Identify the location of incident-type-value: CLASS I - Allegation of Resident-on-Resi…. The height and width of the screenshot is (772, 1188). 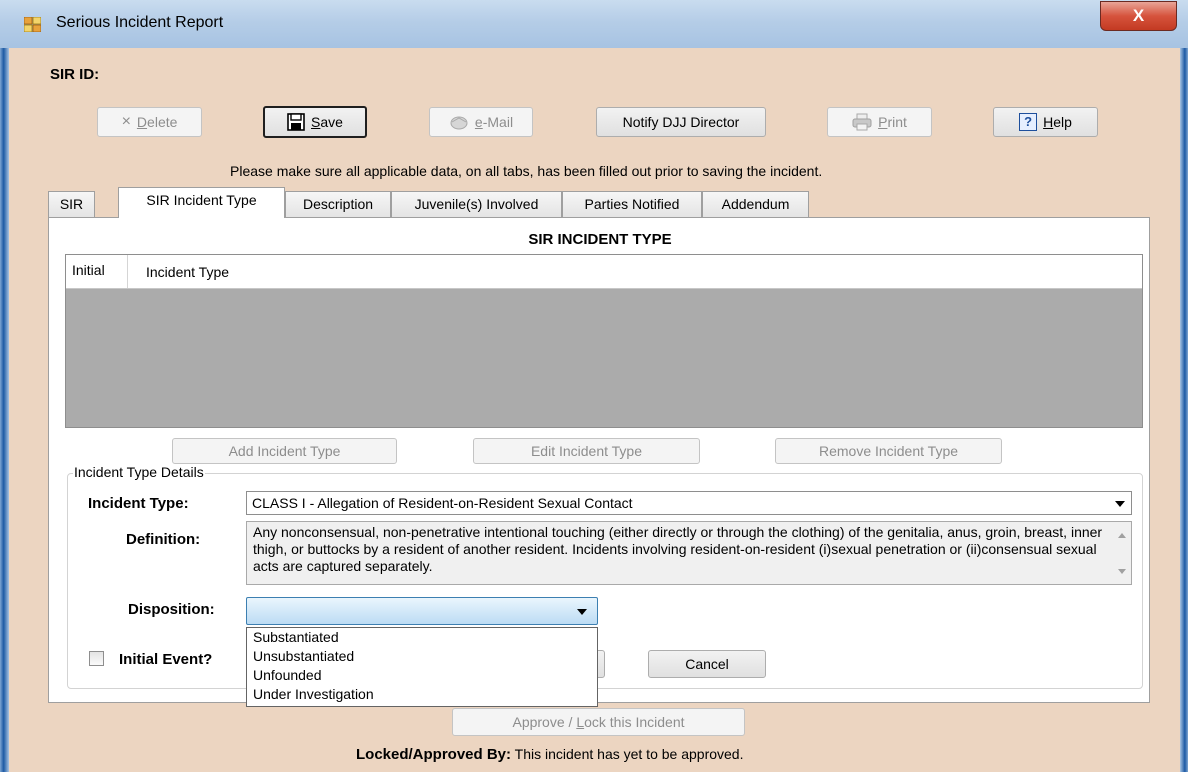
(442, 503).